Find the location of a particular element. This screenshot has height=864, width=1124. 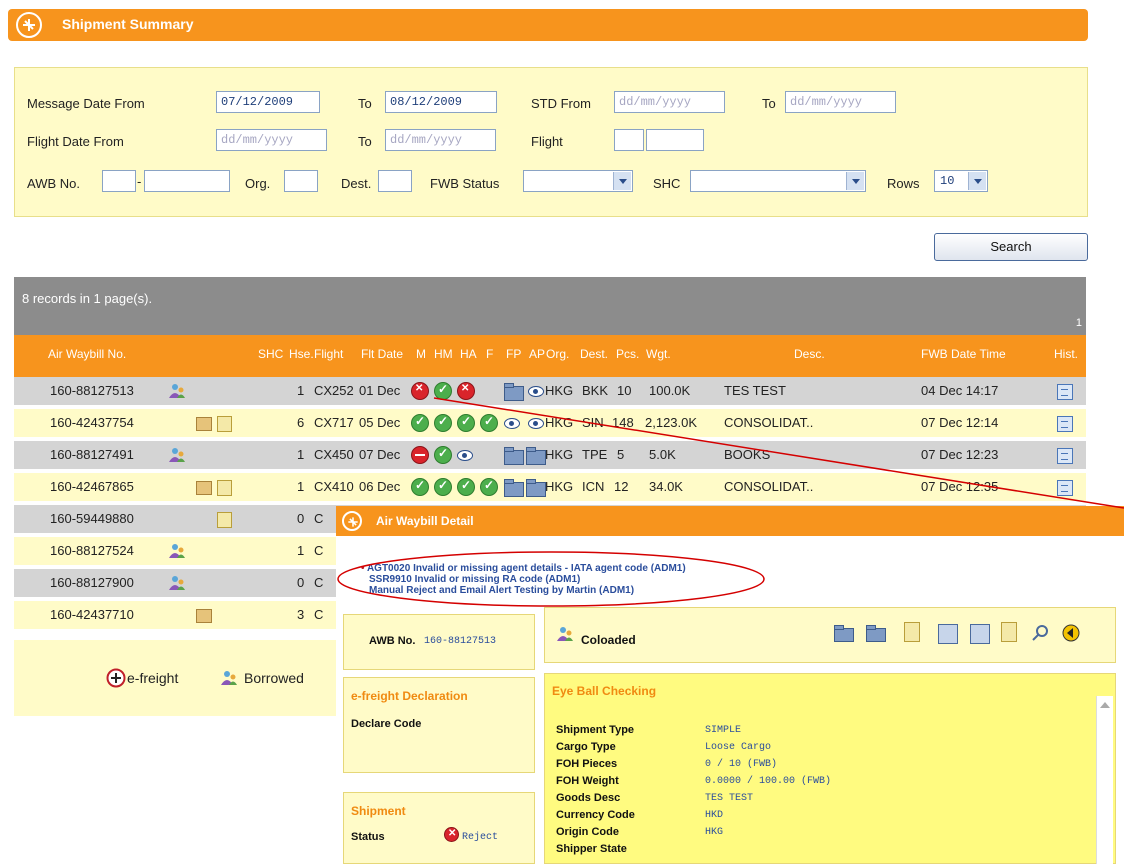

search-icon is located at coordinates (1040, 633).